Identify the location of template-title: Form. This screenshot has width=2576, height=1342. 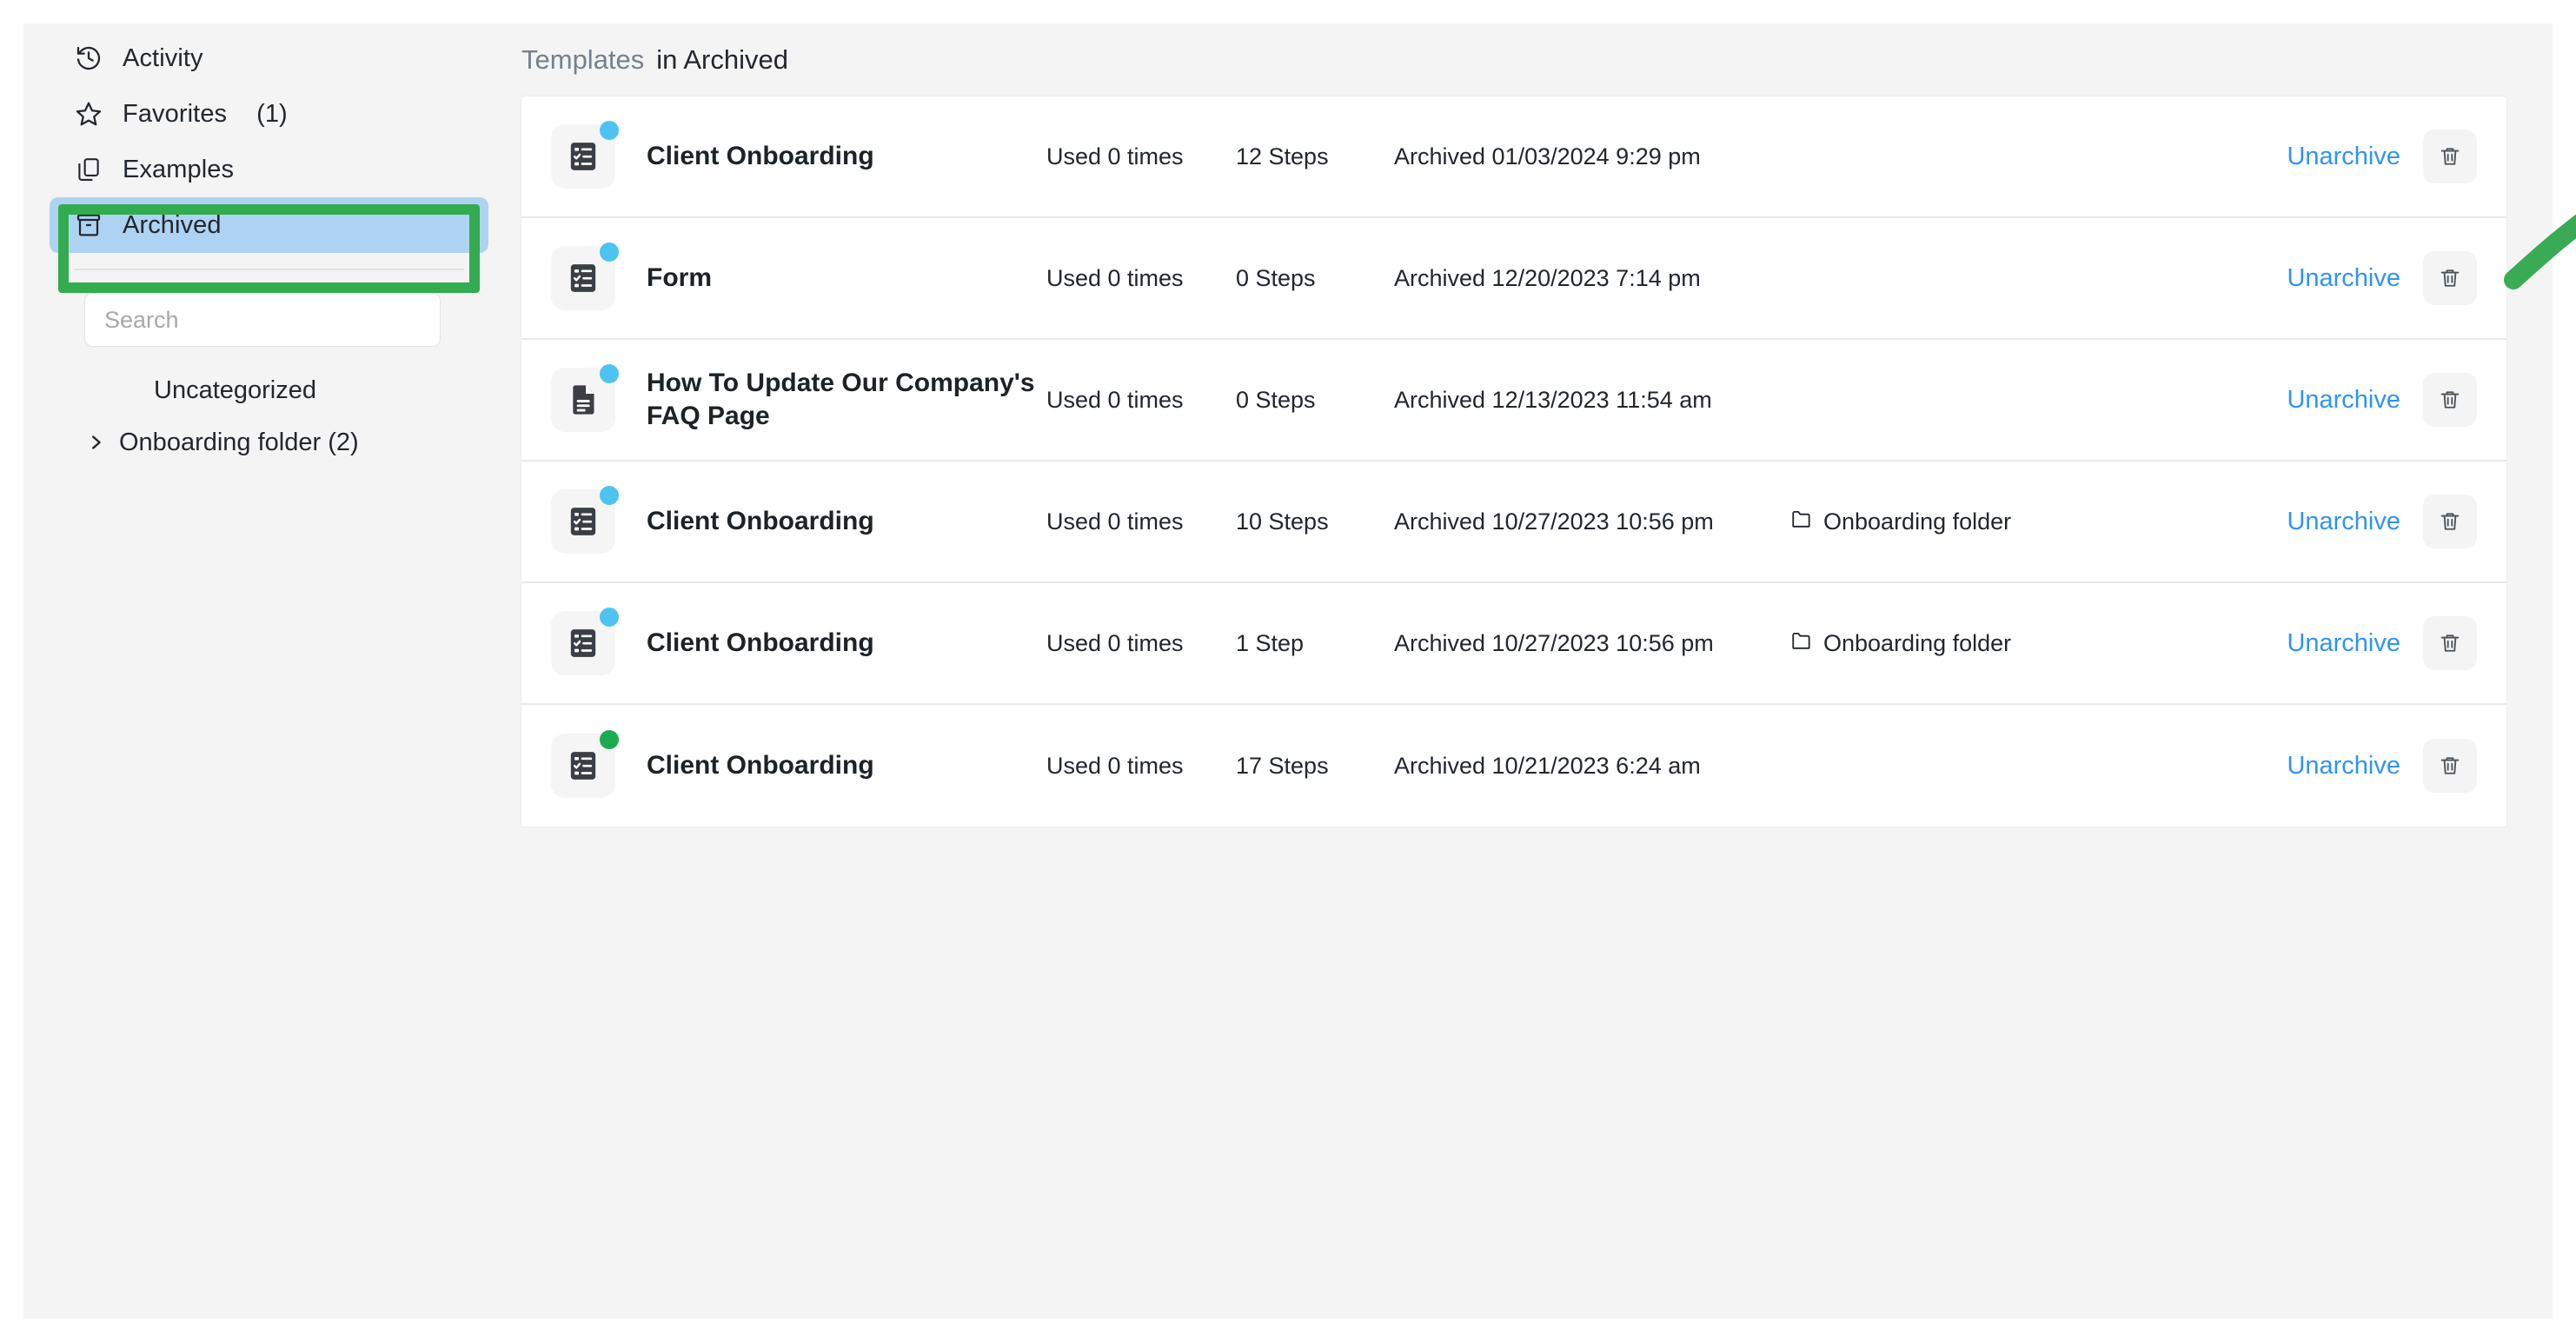
(679, 277).